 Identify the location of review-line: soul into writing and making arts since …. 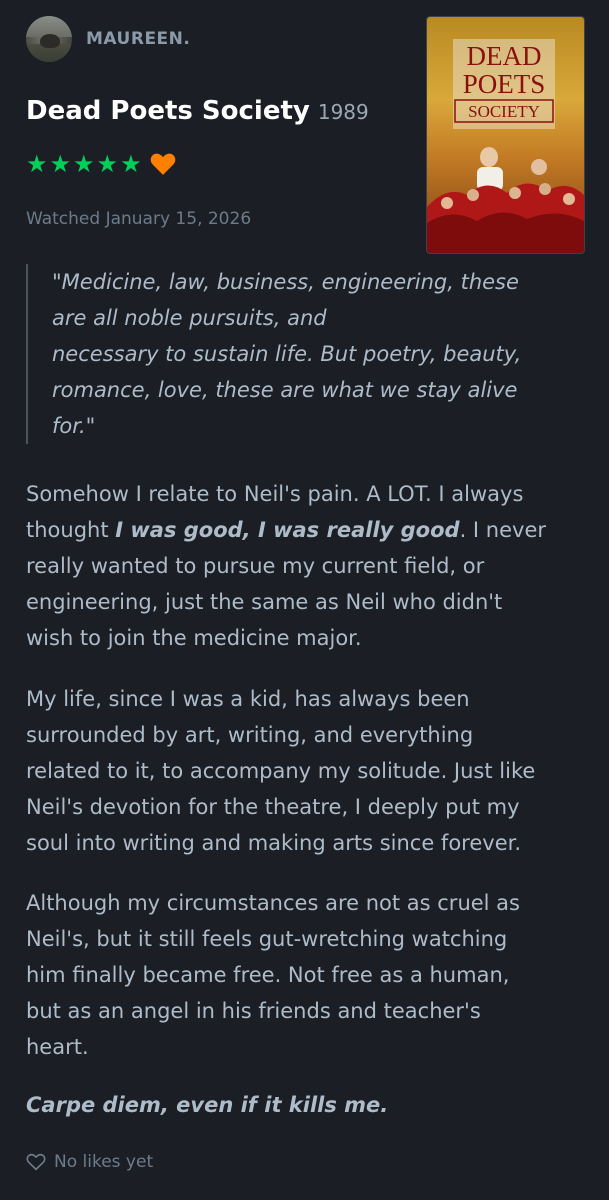
(273, 843).